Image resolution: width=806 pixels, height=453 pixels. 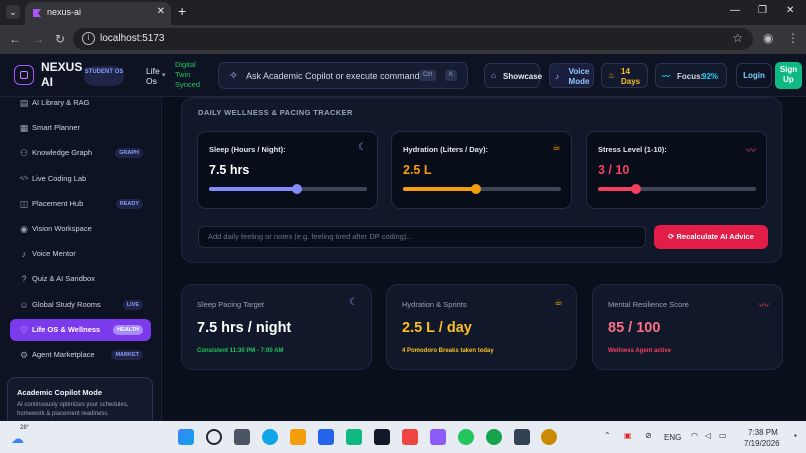 What do you see at coordinates (24, 304) in the screenshot?
I see `users-icon: ☺` at bounding box center [24, 304].